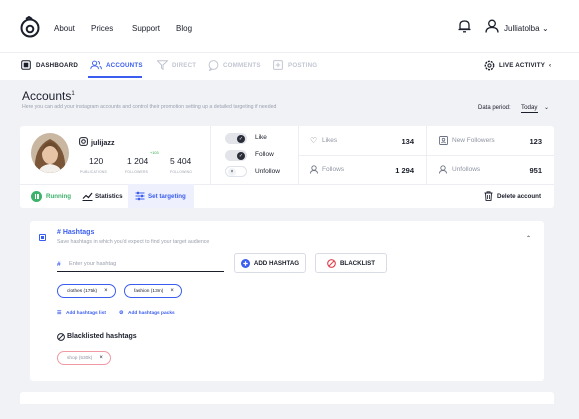  Describe the element at coordinates (236, 138) in the screenshot. I see `like-toggle: ✓` at that location.